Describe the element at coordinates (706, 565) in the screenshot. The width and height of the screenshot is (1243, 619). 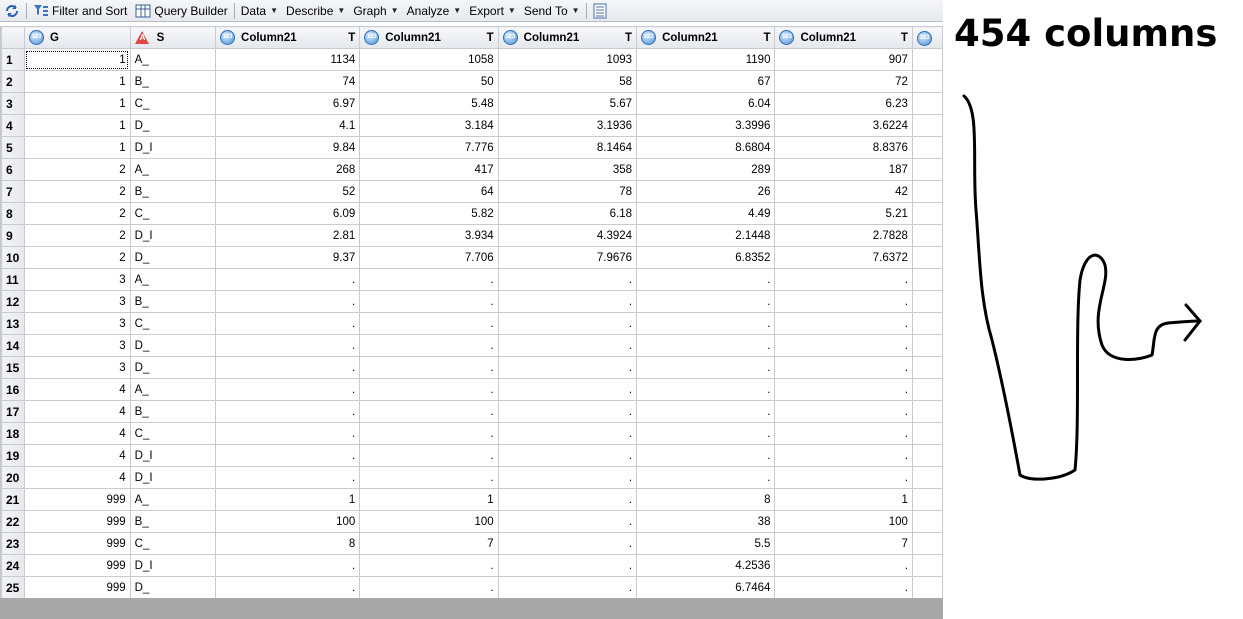
I see `table-cell: 4.2536` at that location.